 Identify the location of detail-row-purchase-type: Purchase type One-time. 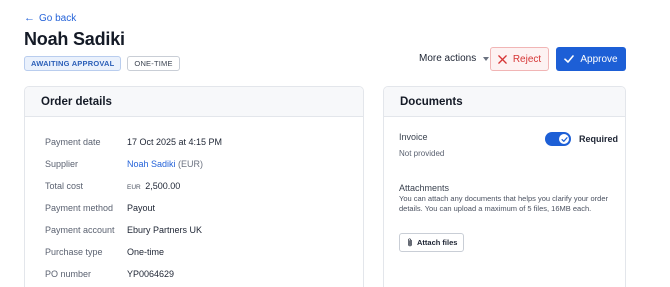
(104, 252).